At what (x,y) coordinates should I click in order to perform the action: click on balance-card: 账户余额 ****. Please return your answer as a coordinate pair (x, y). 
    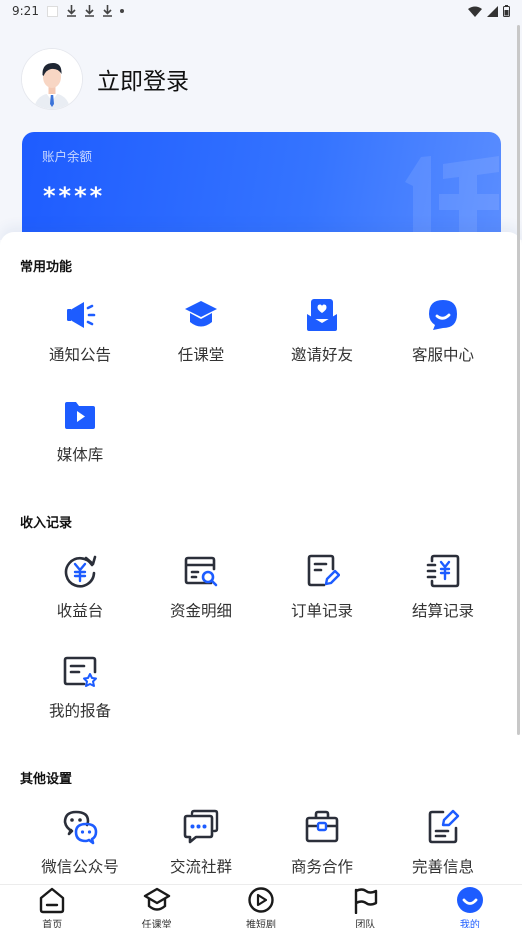
    Looking at the image, I should click on (261, 188).